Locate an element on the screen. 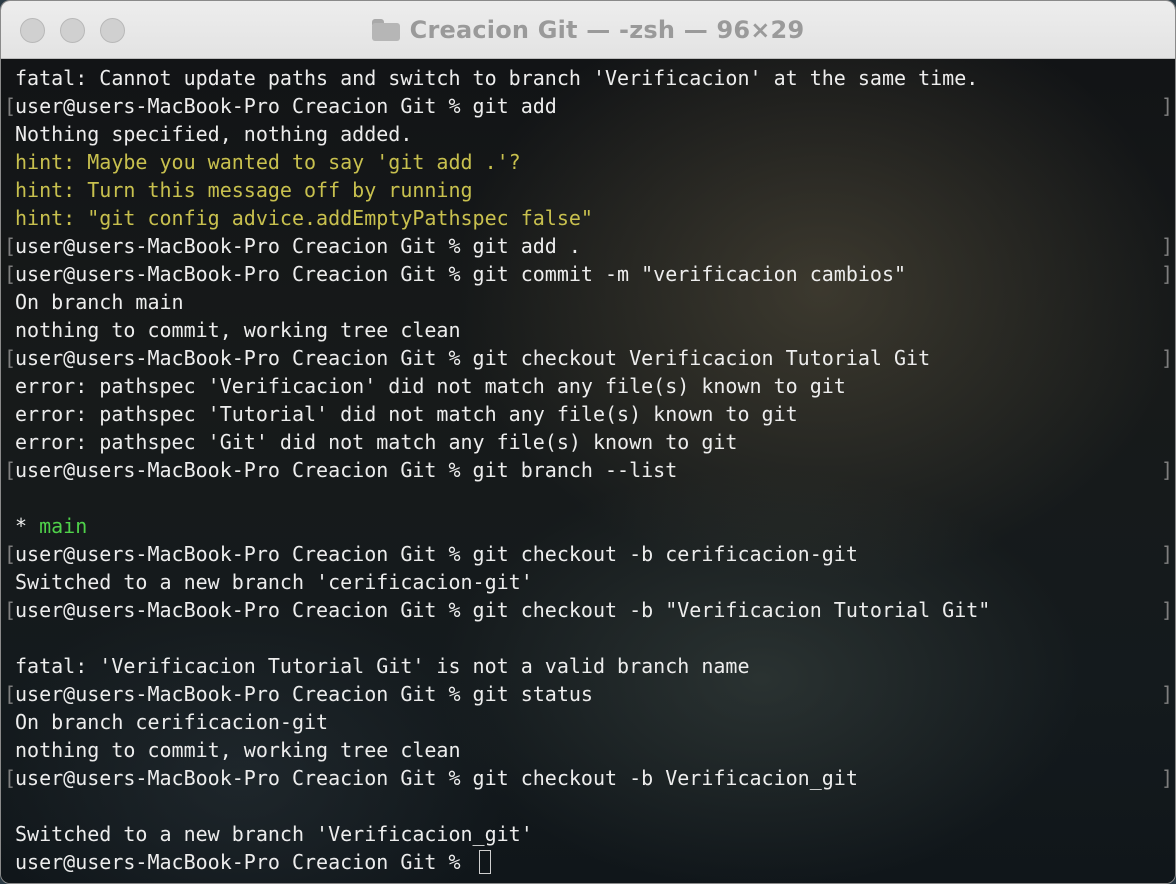  terminal-line: On branch cerificacion-git is located at coordinates (589, 722).